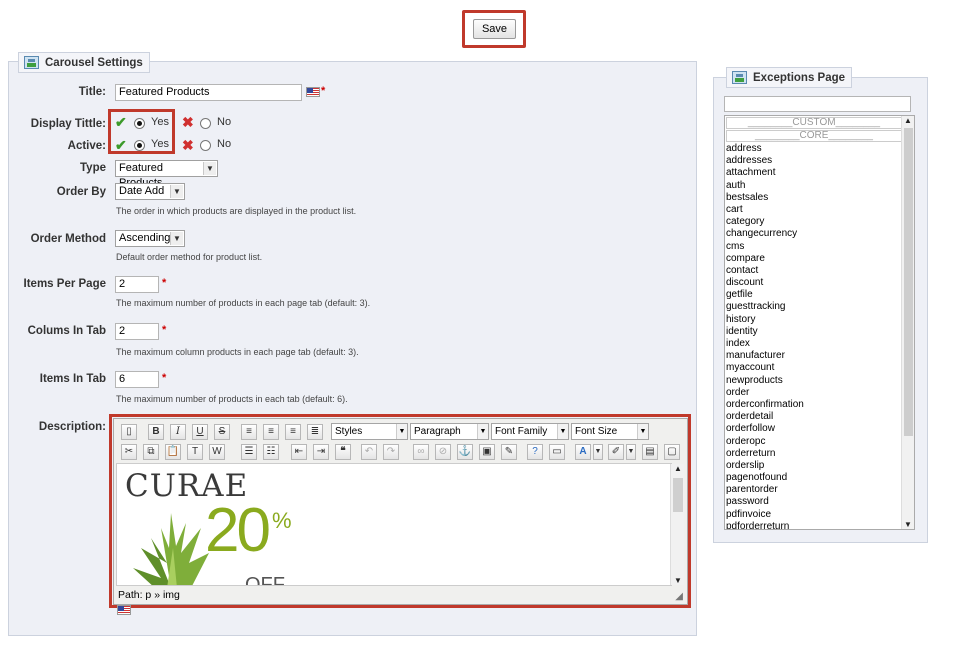 The width and height of the screenshot is (980, 650). Describe the element at coordinates (819, 295) in the screenshot. I see `exception-option: getfile` at that location.